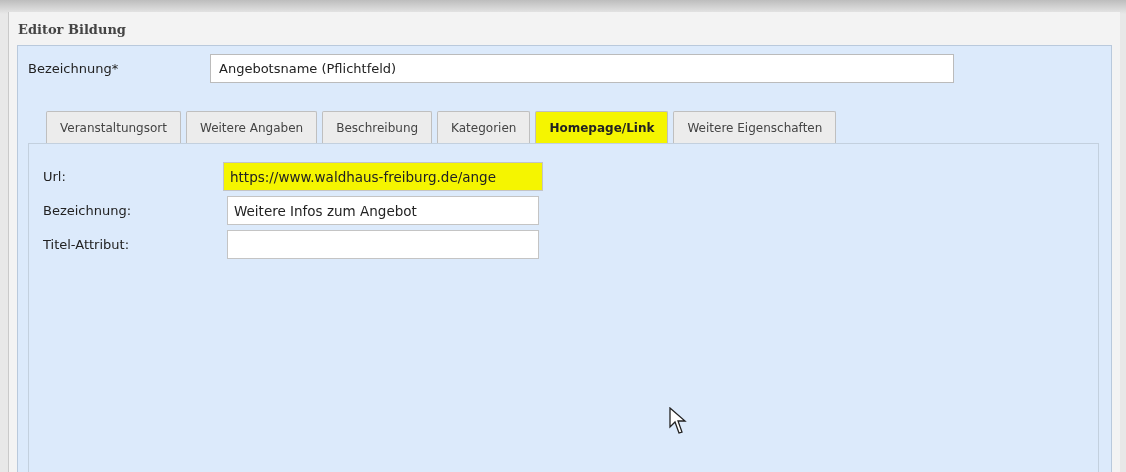  What do you see at coordinates (755, 127) in the screenshot?
I see `tab: Weitere Eigenschaften` at bounding box center [755, 127].